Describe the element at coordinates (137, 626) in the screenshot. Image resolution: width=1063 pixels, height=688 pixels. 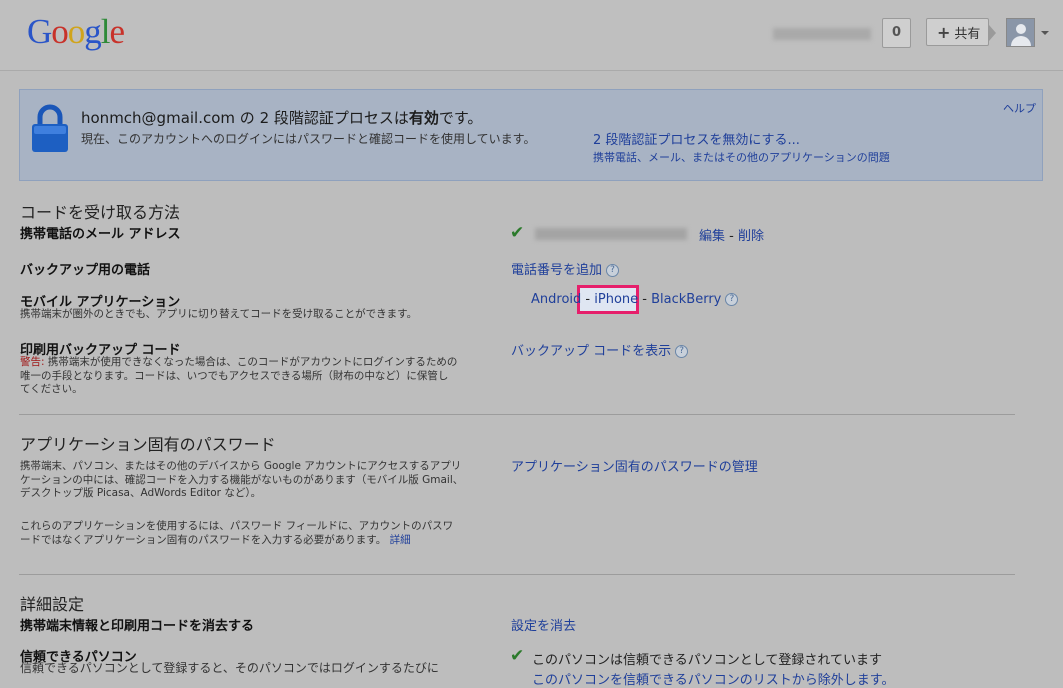
I see `clear-settings-label: 携帯端末情報と印刷用コードを消去する` at that location.